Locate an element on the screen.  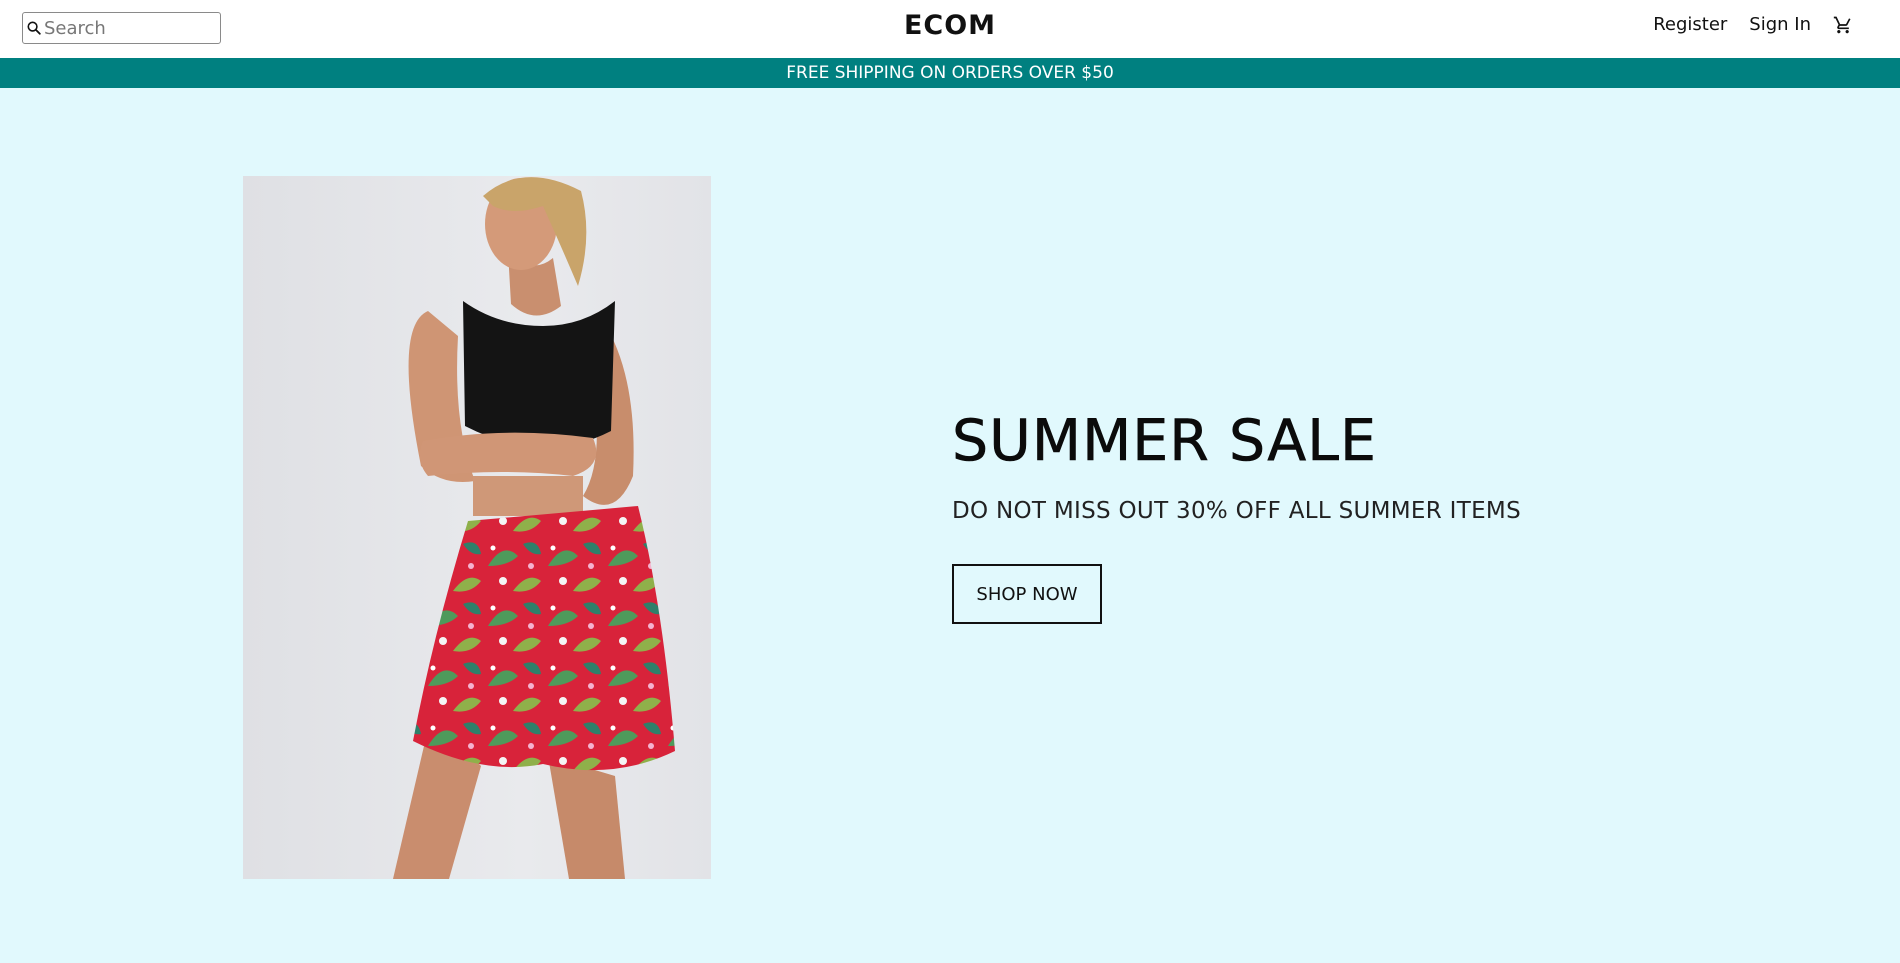
register-link: Register is located at coordinates (1690, 24).